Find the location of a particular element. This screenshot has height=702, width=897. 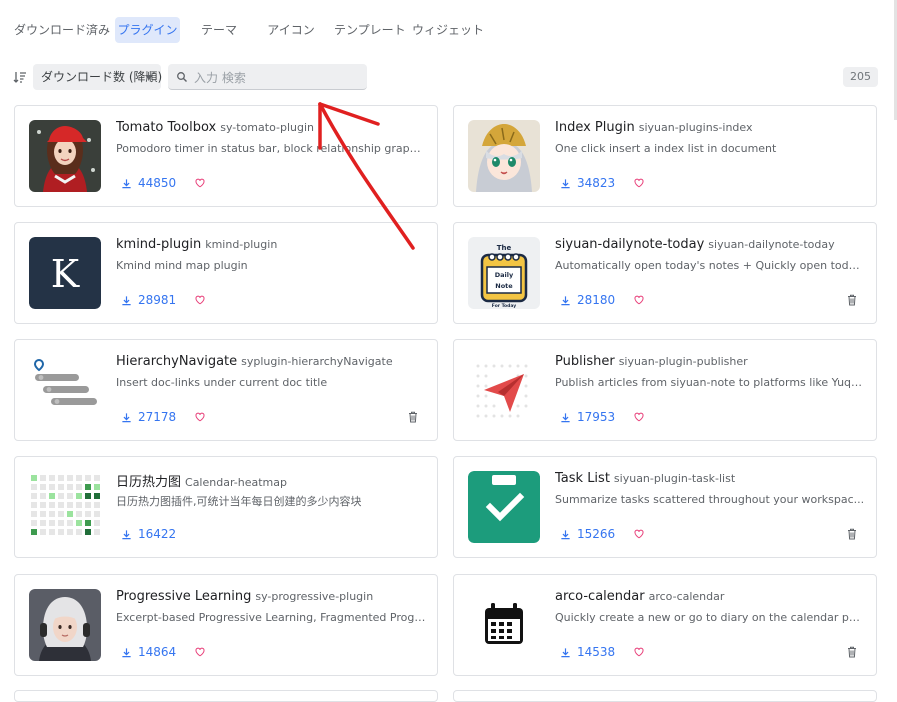

plugin-package: sy-tomato-plugin is located at coordinates (267, 127).